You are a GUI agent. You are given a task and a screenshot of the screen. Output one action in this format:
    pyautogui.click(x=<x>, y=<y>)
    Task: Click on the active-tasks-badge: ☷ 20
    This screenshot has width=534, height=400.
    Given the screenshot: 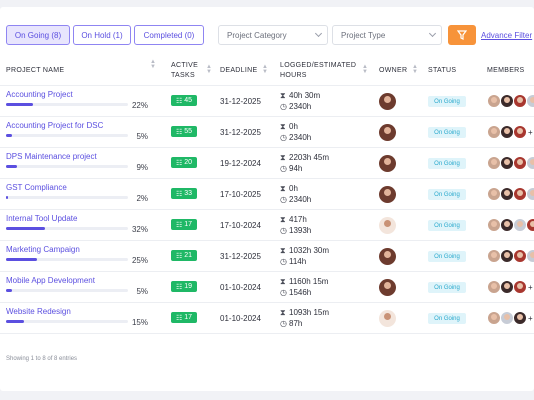 What is the action you would take?
    pyautogui.click(x=184, y=162)
    